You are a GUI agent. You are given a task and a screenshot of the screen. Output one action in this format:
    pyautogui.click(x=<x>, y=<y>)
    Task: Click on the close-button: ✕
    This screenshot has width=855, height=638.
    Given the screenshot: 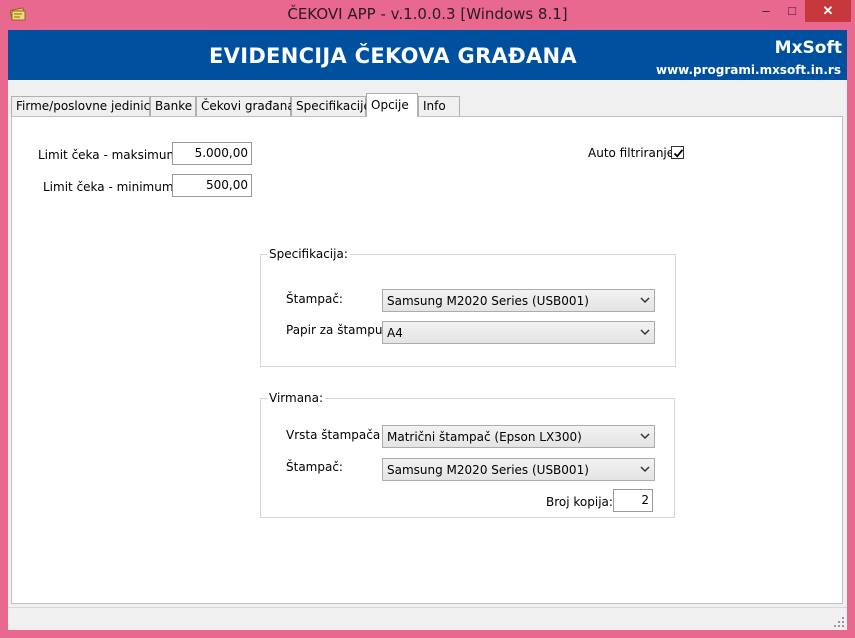 What is the action you would take?
    pyautogui.click(x=828, y=11)
    